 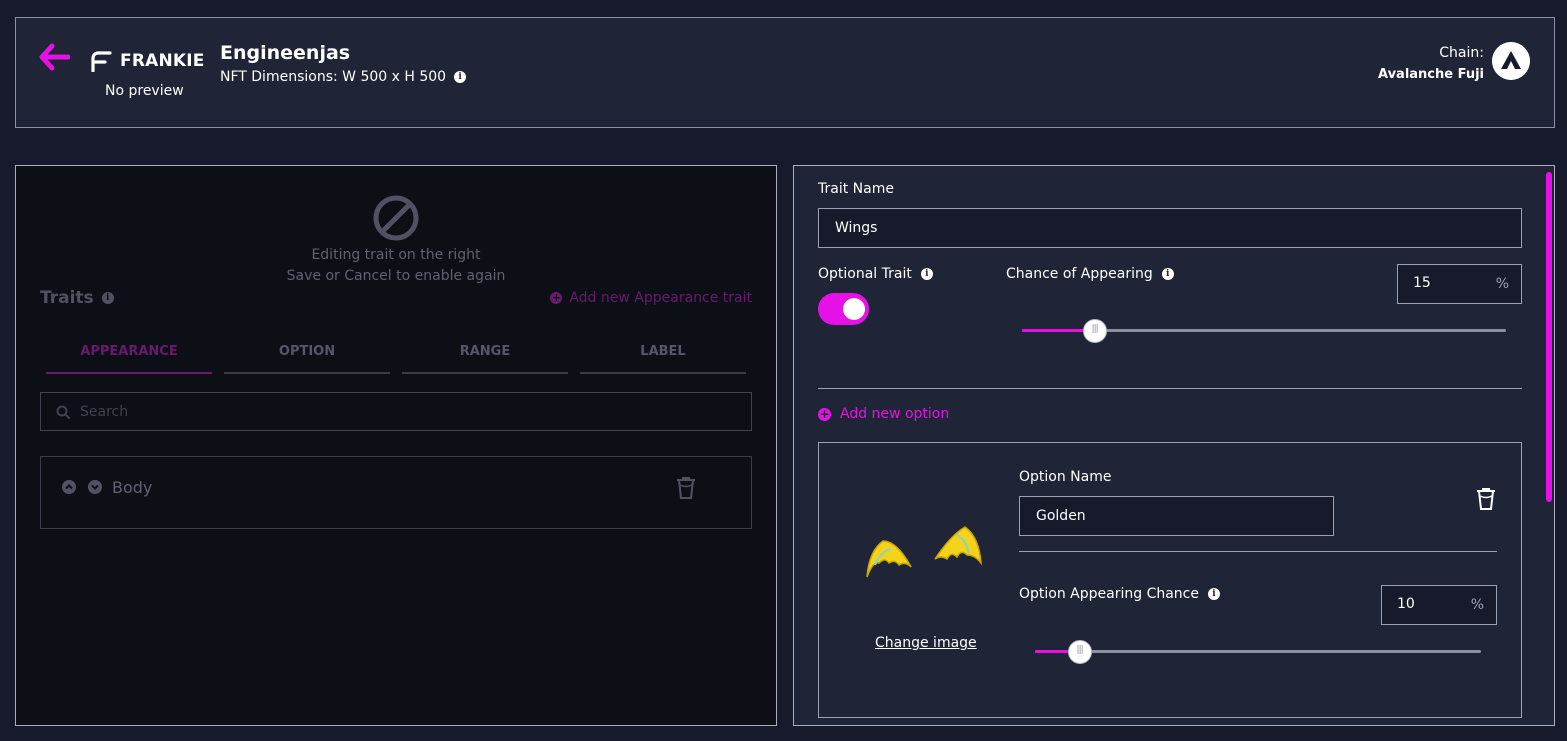 I want to click on logo-text: FRANKIE, so click(x=162, y=61).